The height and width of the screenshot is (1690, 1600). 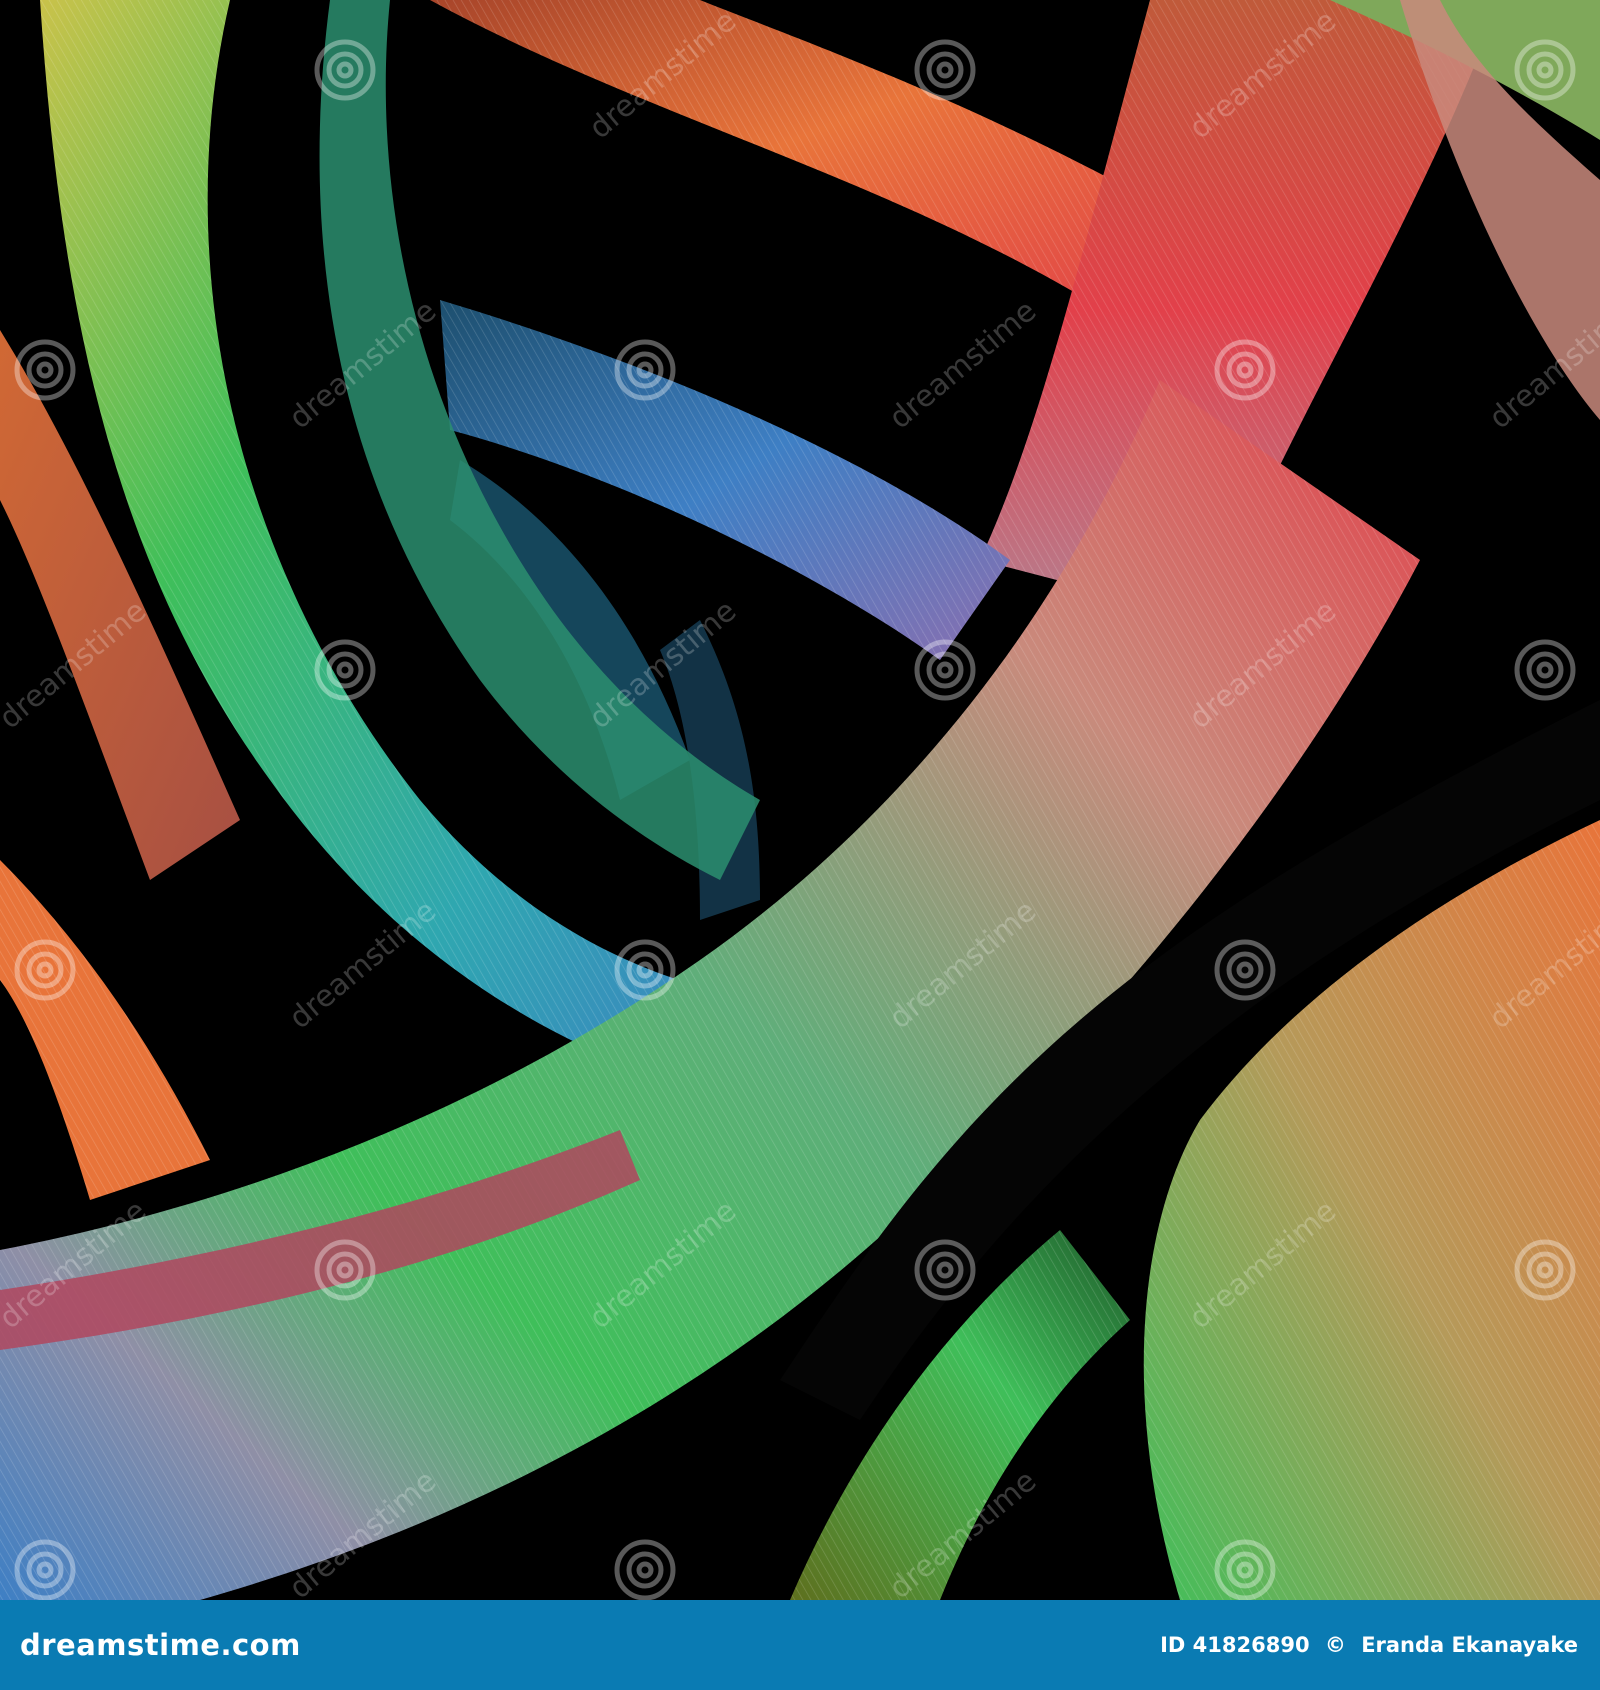 What do you see at coordinates (1469, 1645) in the screenshot?
I see `author-name: Eranda Ekanayake` at bounding box center [1469, 1645].